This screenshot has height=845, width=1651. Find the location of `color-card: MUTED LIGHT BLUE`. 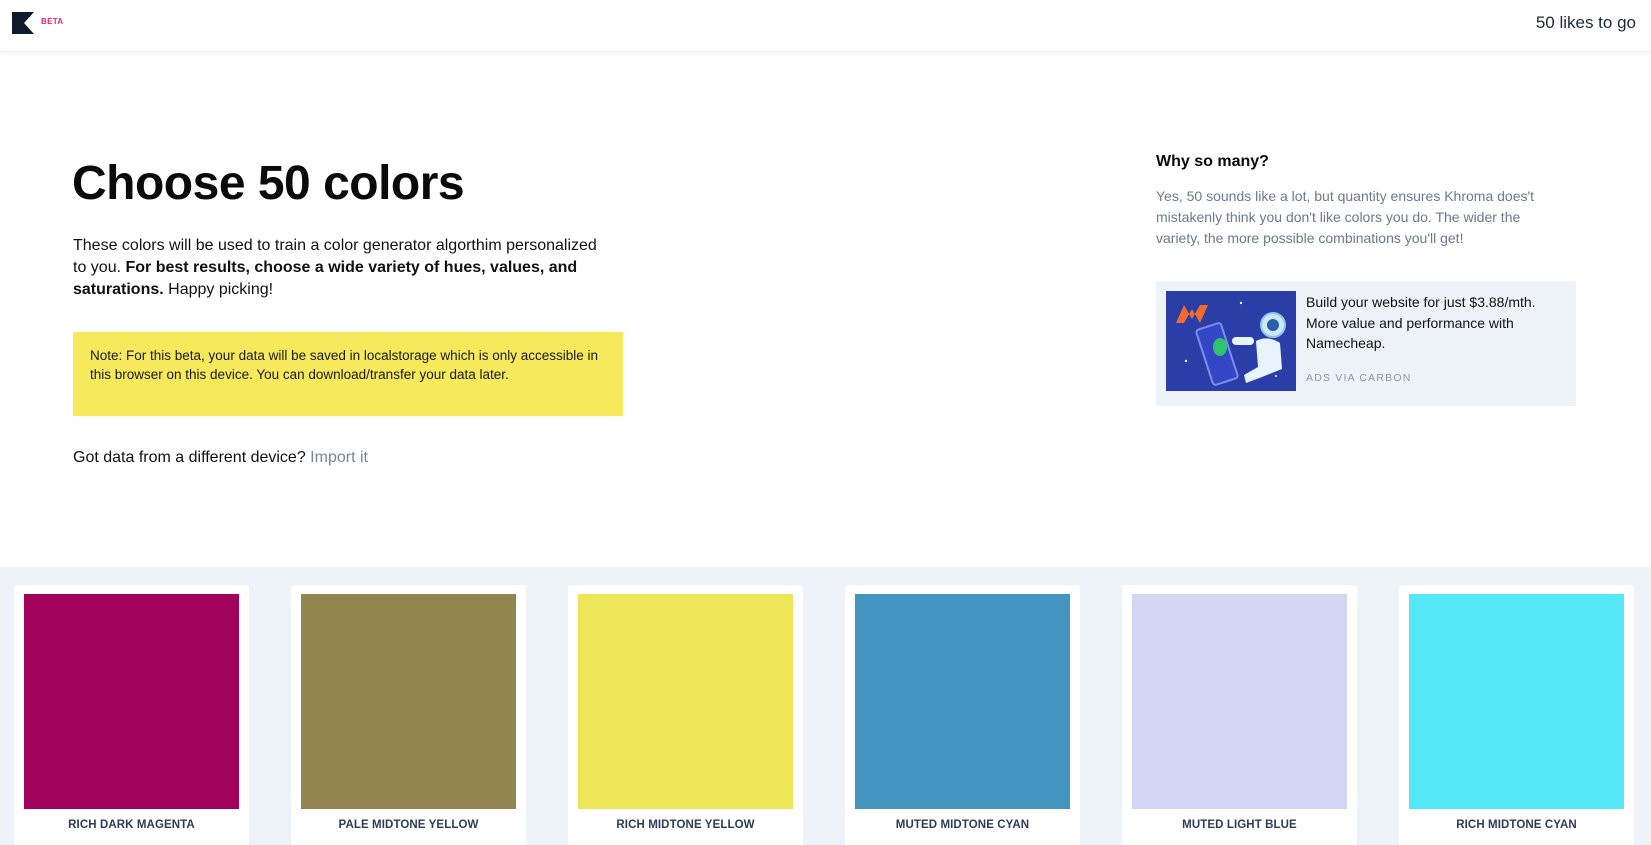

color-card: MUTED LIGHT BLUE is located at coordinates (1239, 715).